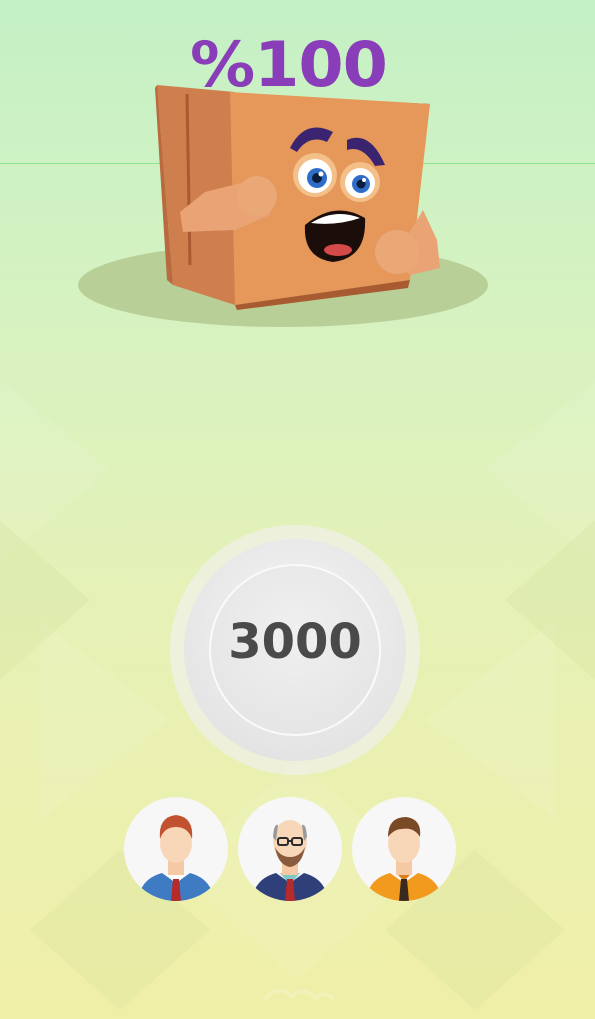 The width and height of the screenshot is (595, 1019). I want to click on watermark-logo, so click(299, 994).